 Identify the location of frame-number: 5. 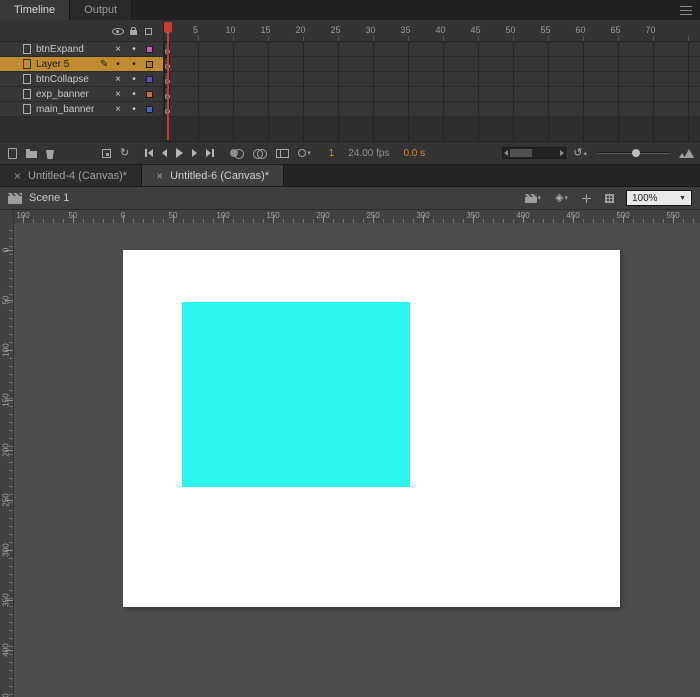
(195, 30).